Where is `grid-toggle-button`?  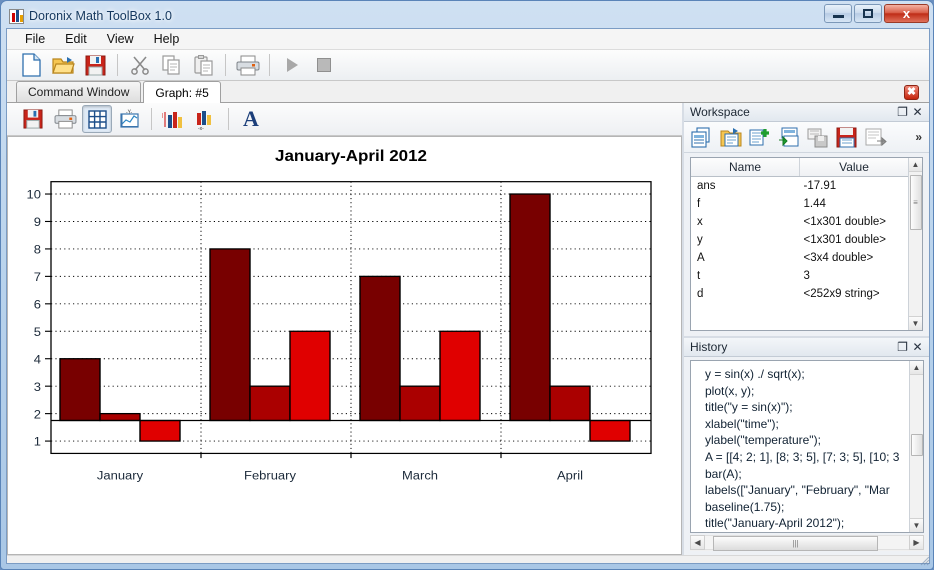
grid-toggle-button is located at coordinates (97, 119).